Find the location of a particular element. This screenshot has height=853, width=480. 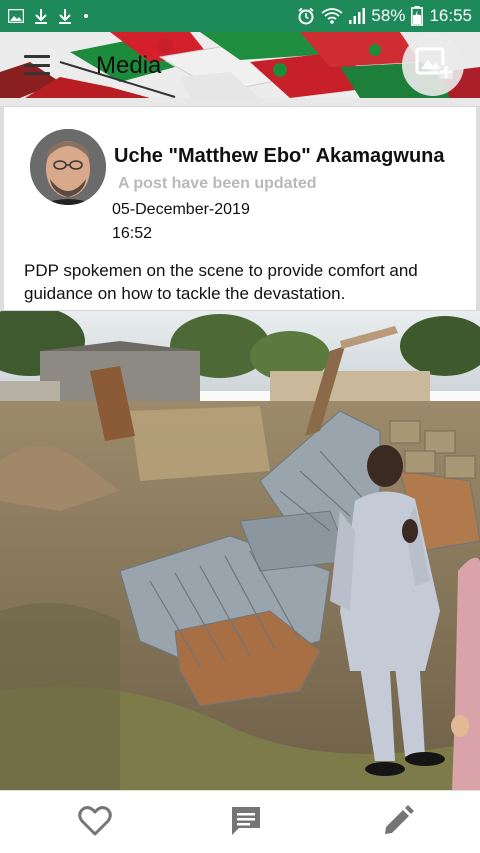

signal-icon is located at coordinates (357, 16).